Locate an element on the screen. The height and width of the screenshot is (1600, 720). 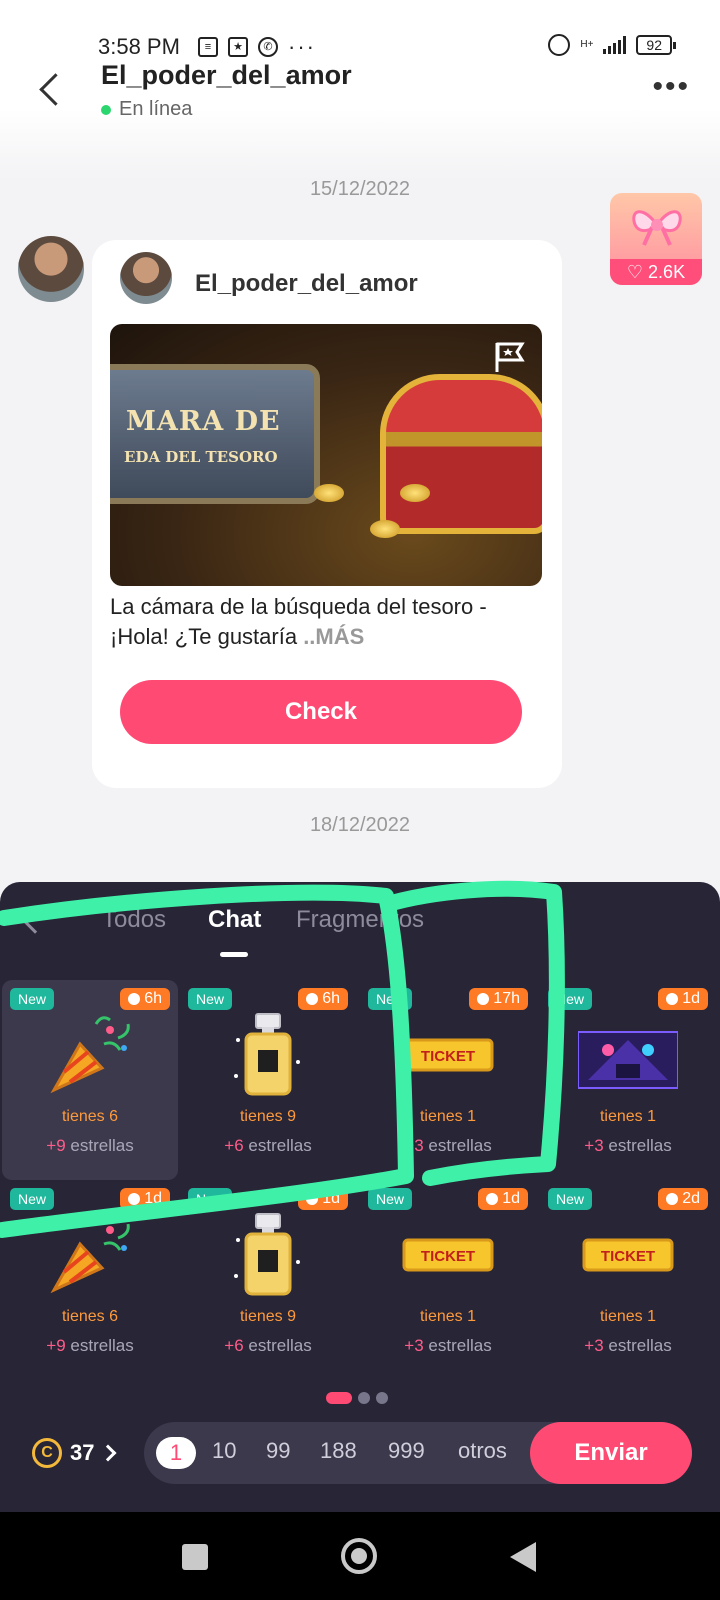
back-button is located at coordinates (52, 90).